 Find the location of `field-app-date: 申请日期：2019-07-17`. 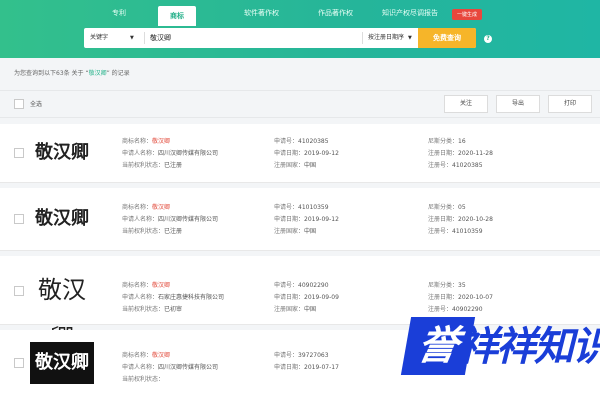

field-app-date: 申请日期：2019-07-17 is located at coordinates (306, 367).